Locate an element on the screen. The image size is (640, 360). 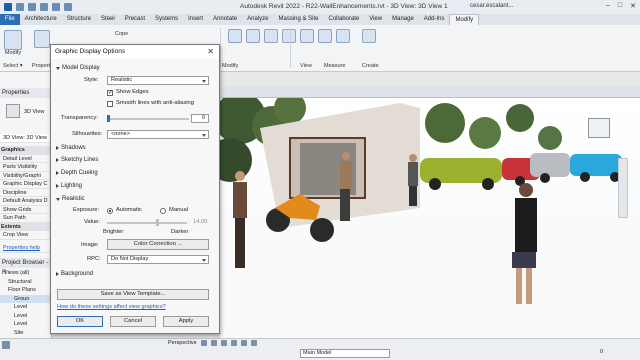
ribbon-separator is located at coordinates (220, 48).